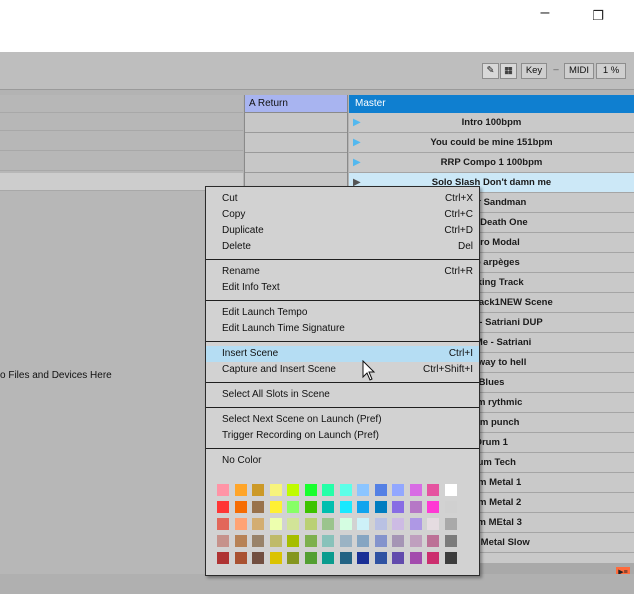  Describe the element at coordinates (342, 313) in the screenshot. I see `menu-item-edit-launch-tempo: Edit Launch Tempo` at that location.